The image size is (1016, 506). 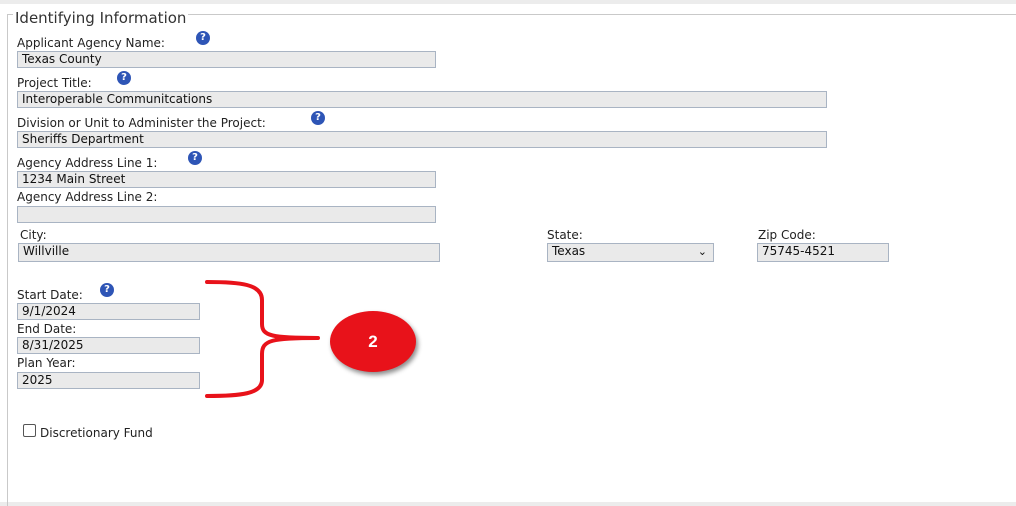 What do you see at coordinates (108, 380) in the screenshot?
I see `plan-year-field: 2025` at bounding box center [108, 380].